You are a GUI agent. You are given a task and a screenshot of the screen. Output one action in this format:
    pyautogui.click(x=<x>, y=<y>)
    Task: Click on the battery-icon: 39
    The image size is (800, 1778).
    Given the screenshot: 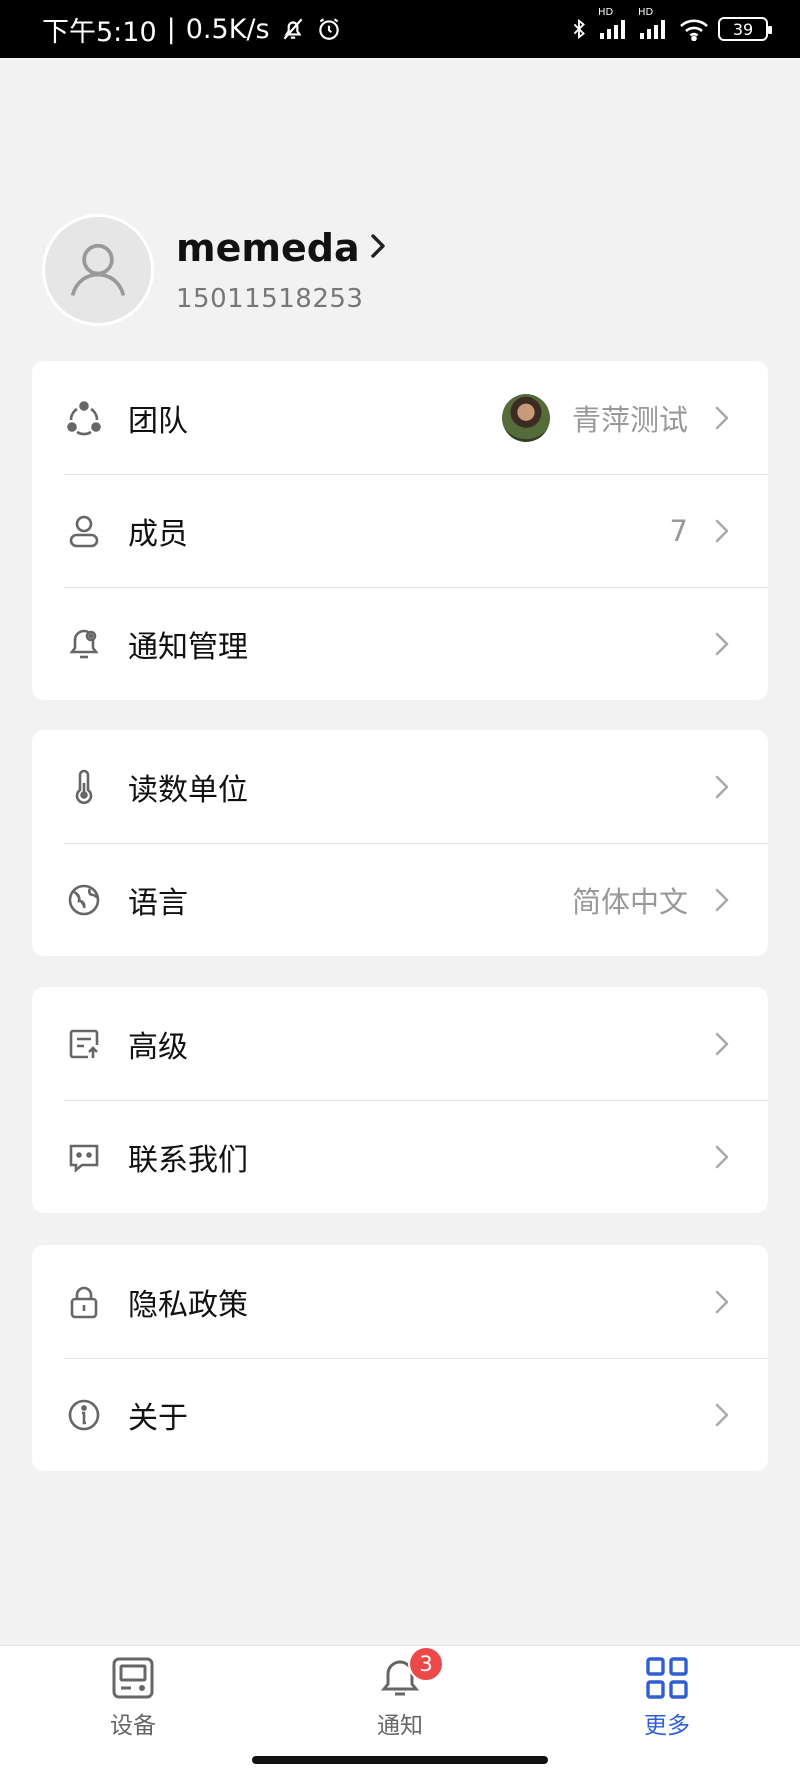 What is the action you would take?
    pyautogui.click(x=745, y=29)
    